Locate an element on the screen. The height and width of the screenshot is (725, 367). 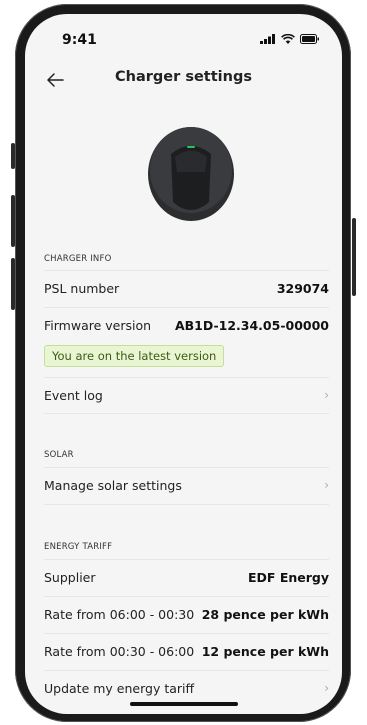
row-rate-night: Rate from 00:30 - 06:00 12 pence per kWh is located at coordinates (186, 651).